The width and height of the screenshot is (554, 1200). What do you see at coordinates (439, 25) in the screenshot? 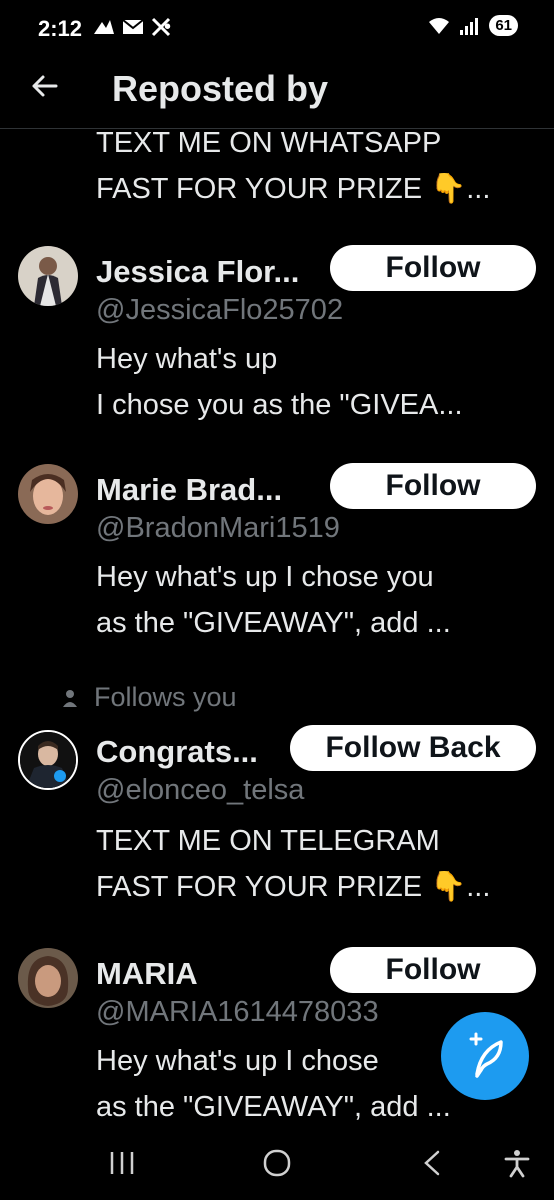
I see `wifi-icon` at bounding box center [439, 25].